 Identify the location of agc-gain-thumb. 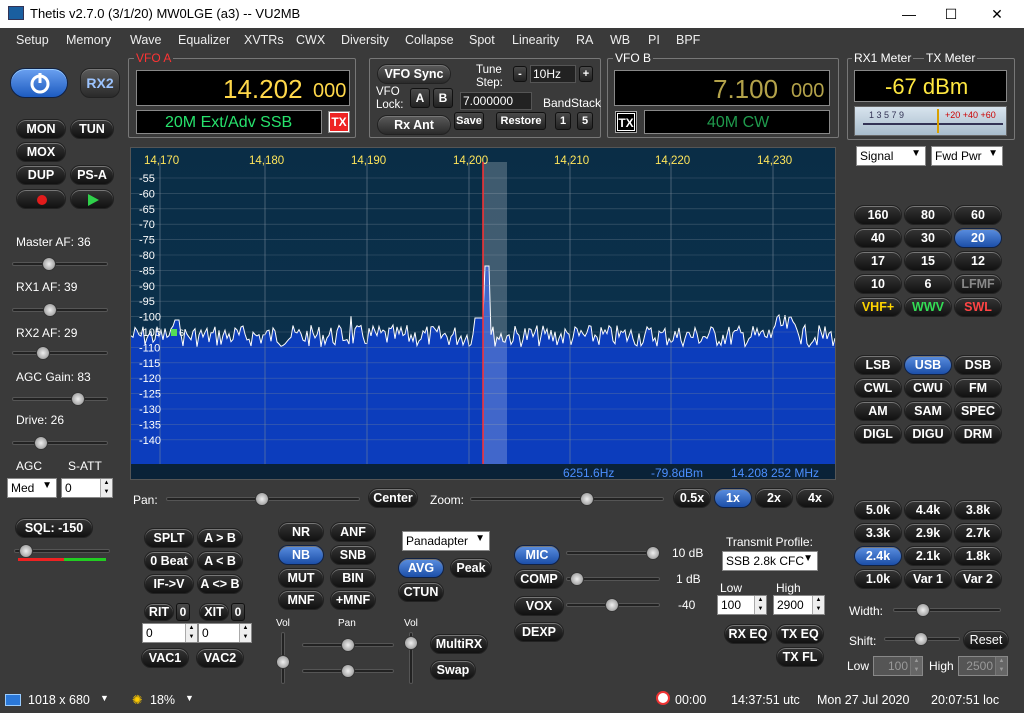
(78, 399).